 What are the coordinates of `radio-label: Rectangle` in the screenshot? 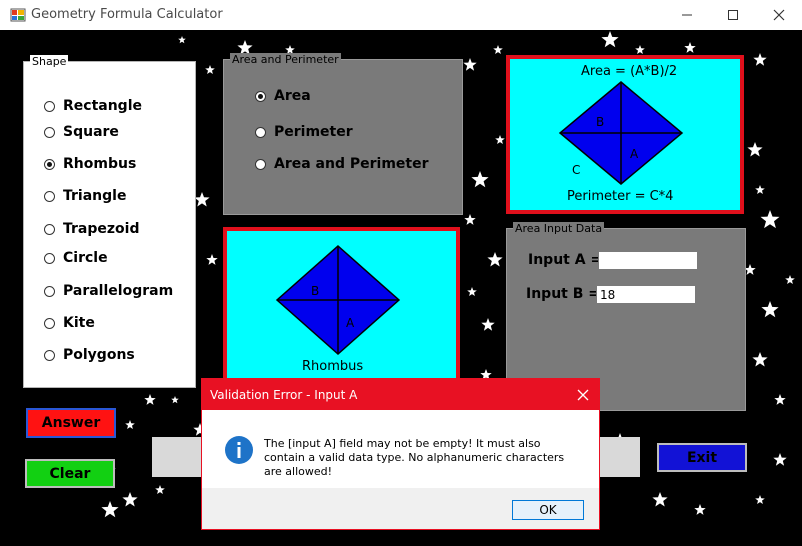 It's located at (102, 106).